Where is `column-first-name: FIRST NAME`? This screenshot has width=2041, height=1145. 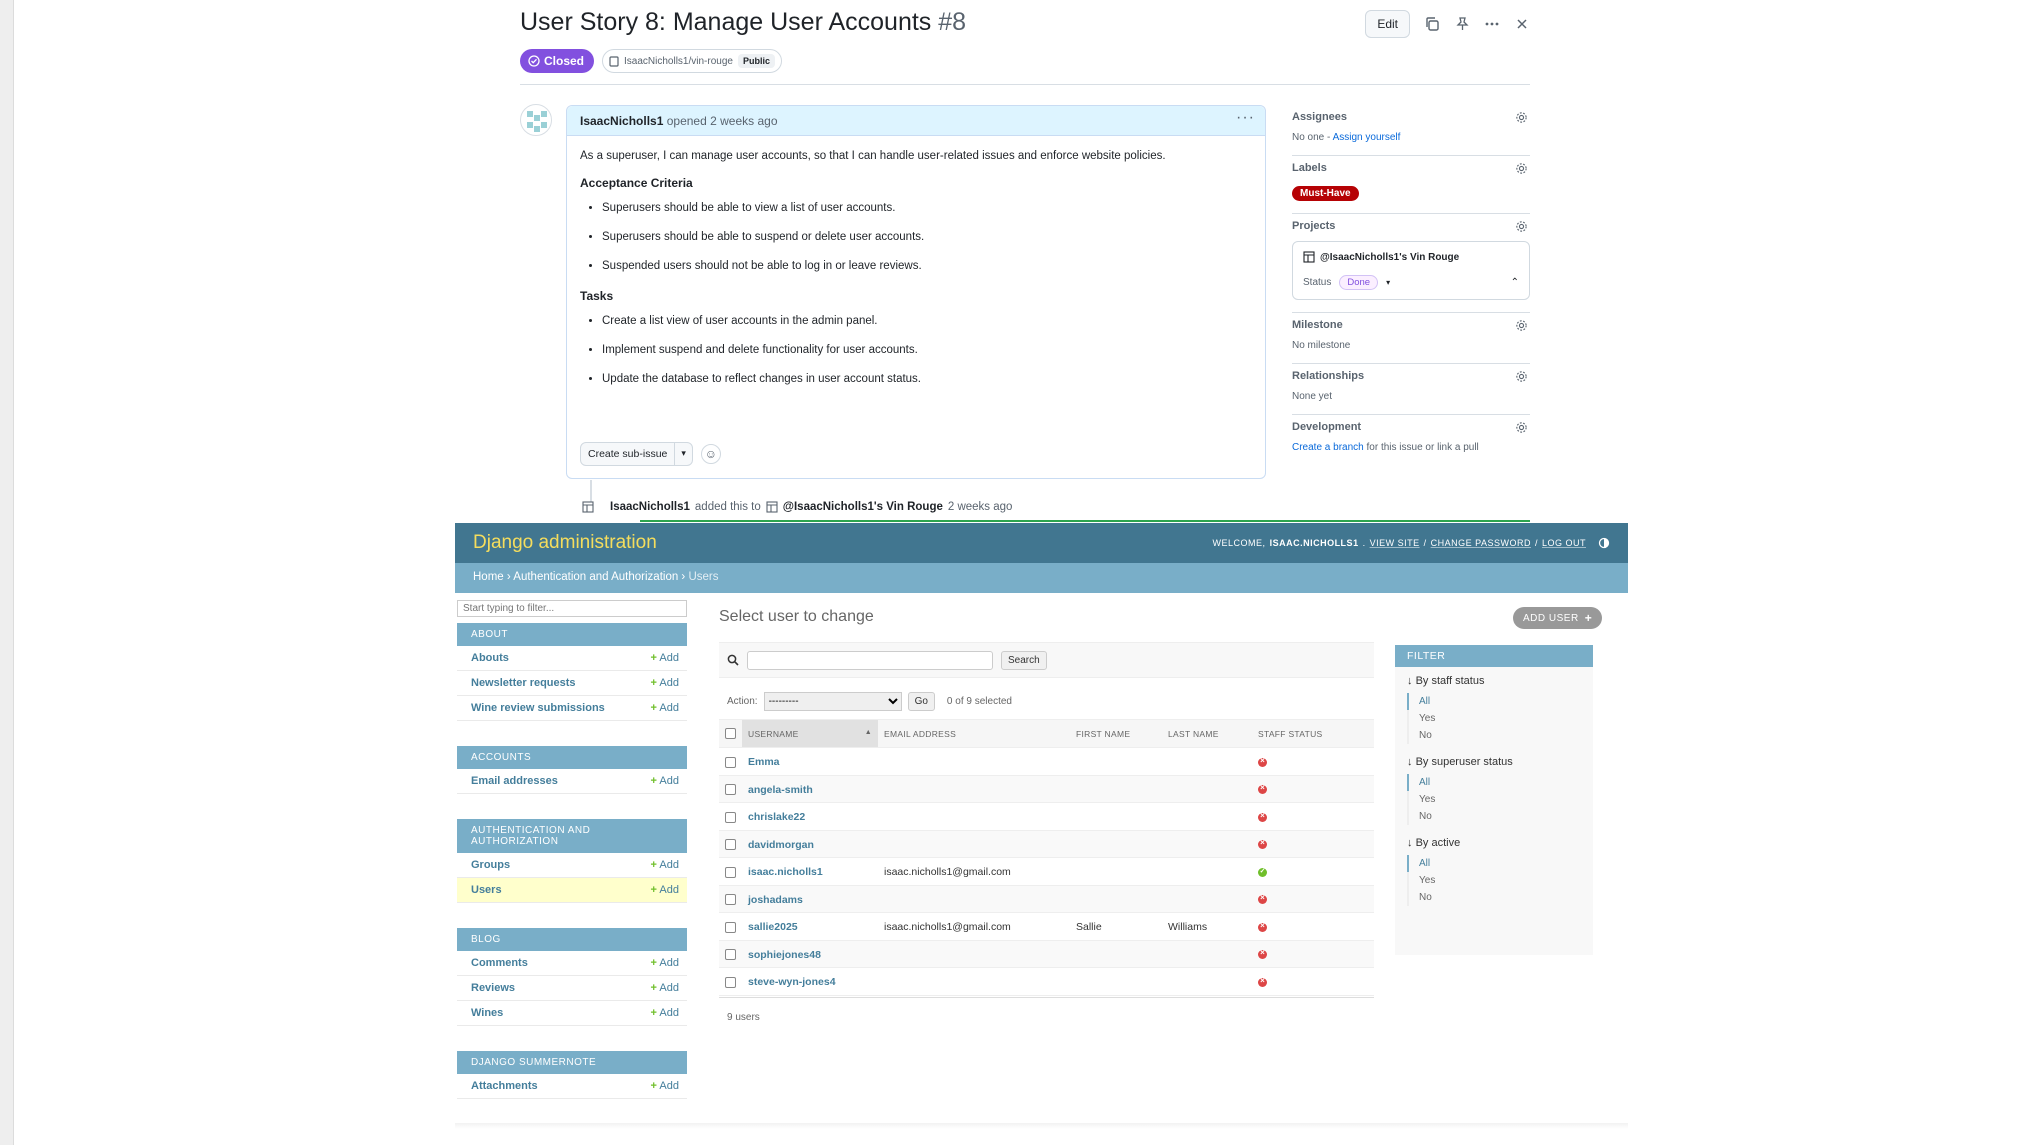 column-first-name: FIRST NAME is located at coordinates (1116, 733).